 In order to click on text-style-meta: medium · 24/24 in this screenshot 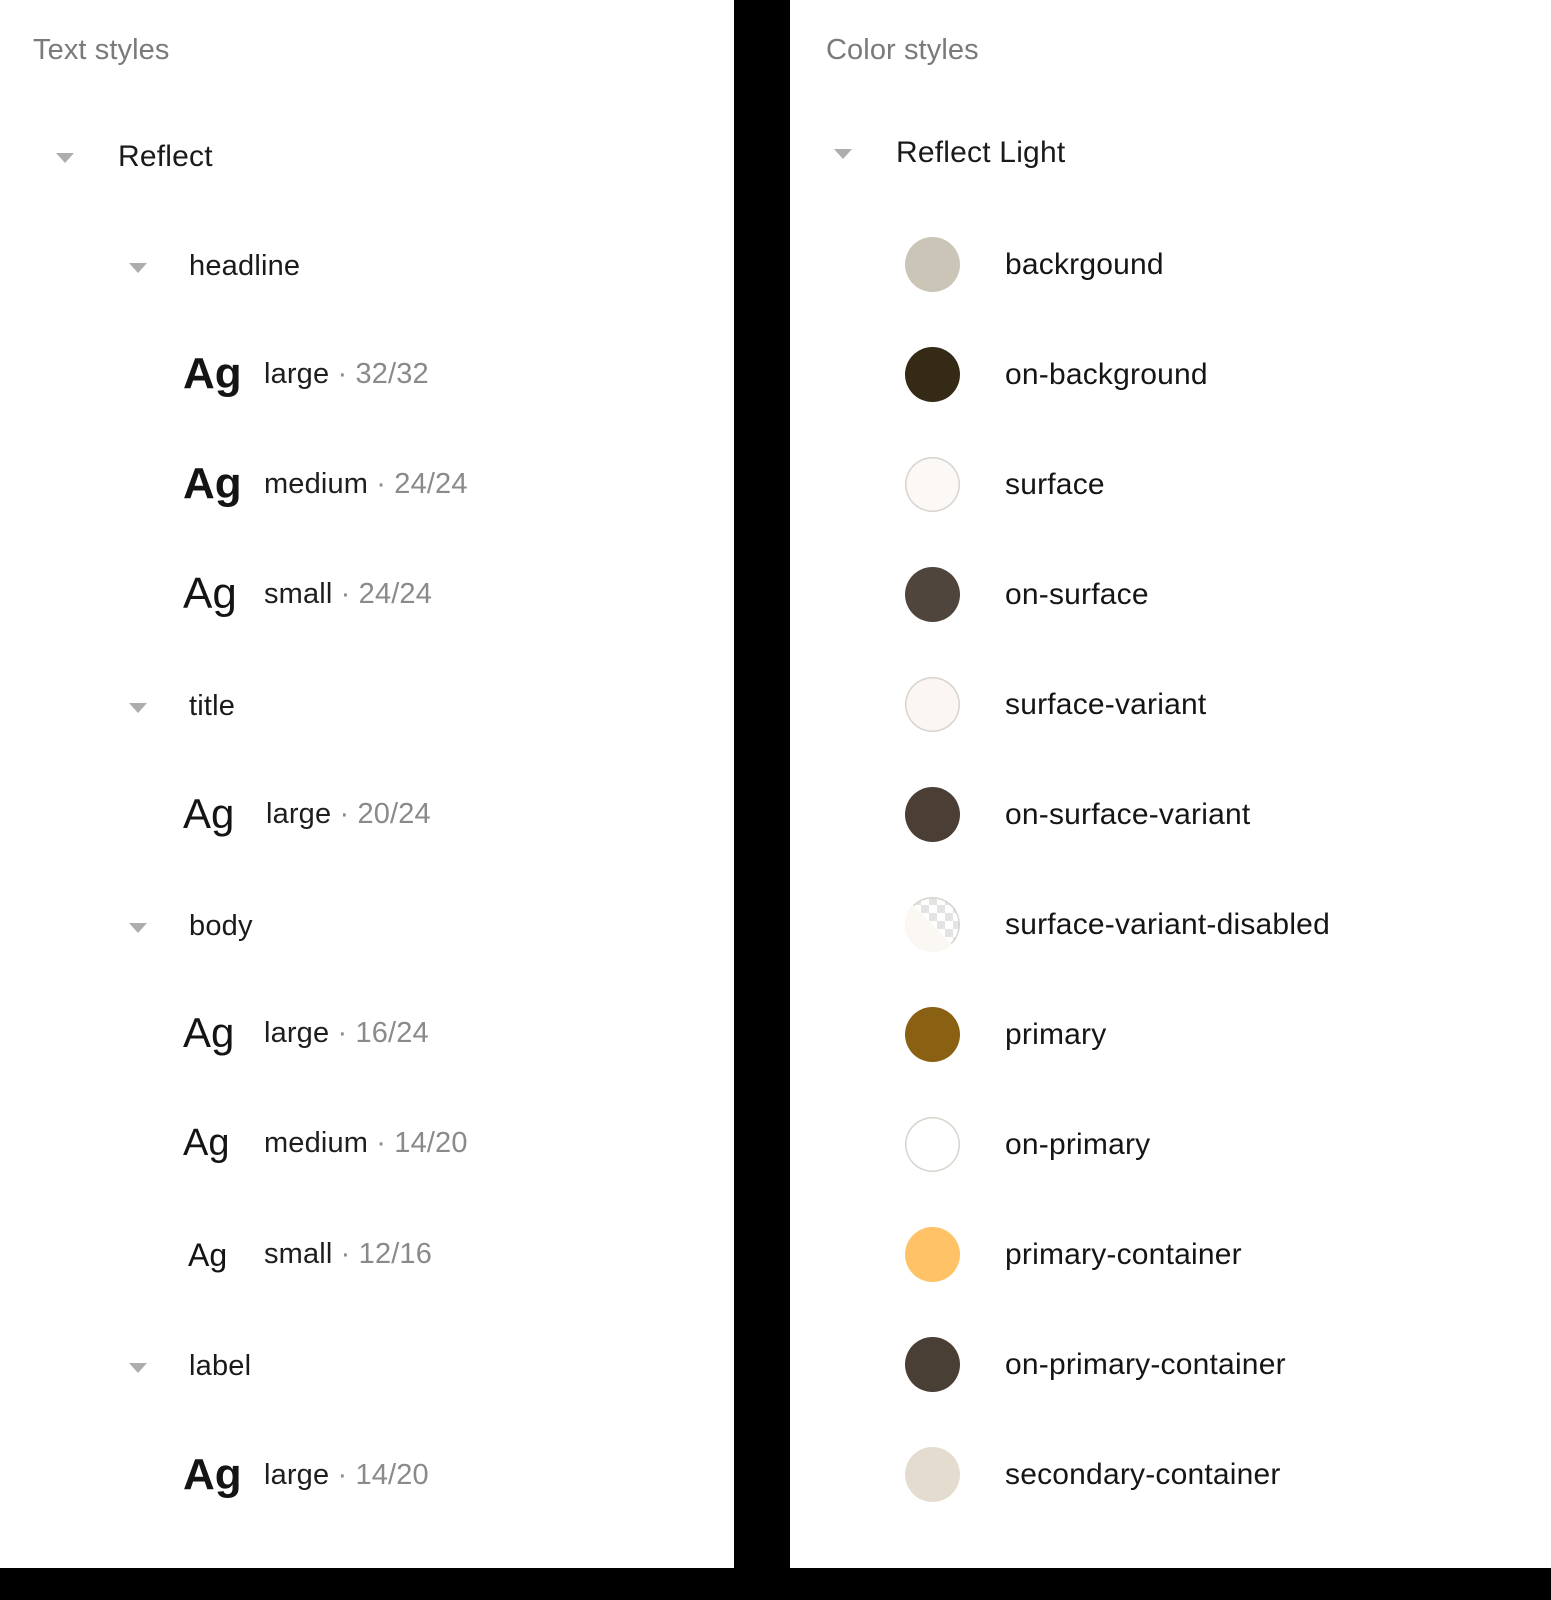, I will do `click(366, 484)`.